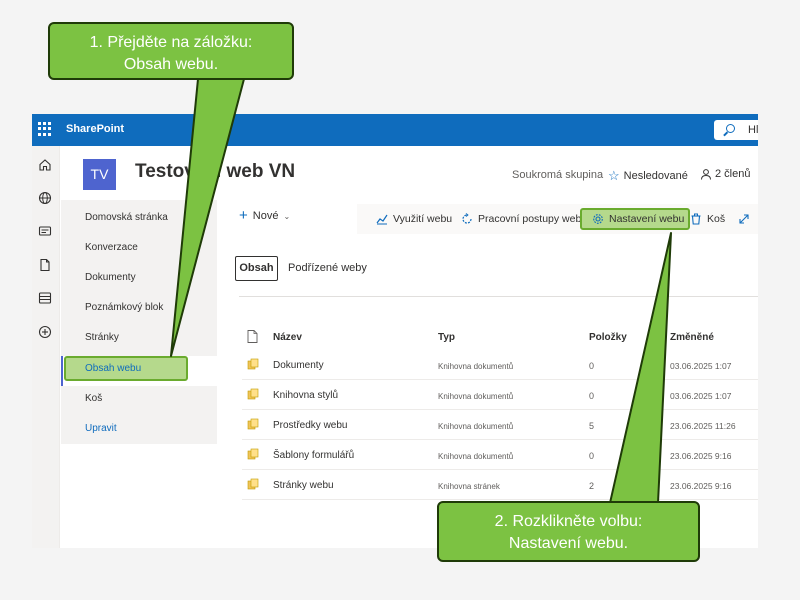 The height and width of the screenshot is (600, 800). I want to click on expand-icon, so click(744, 219).